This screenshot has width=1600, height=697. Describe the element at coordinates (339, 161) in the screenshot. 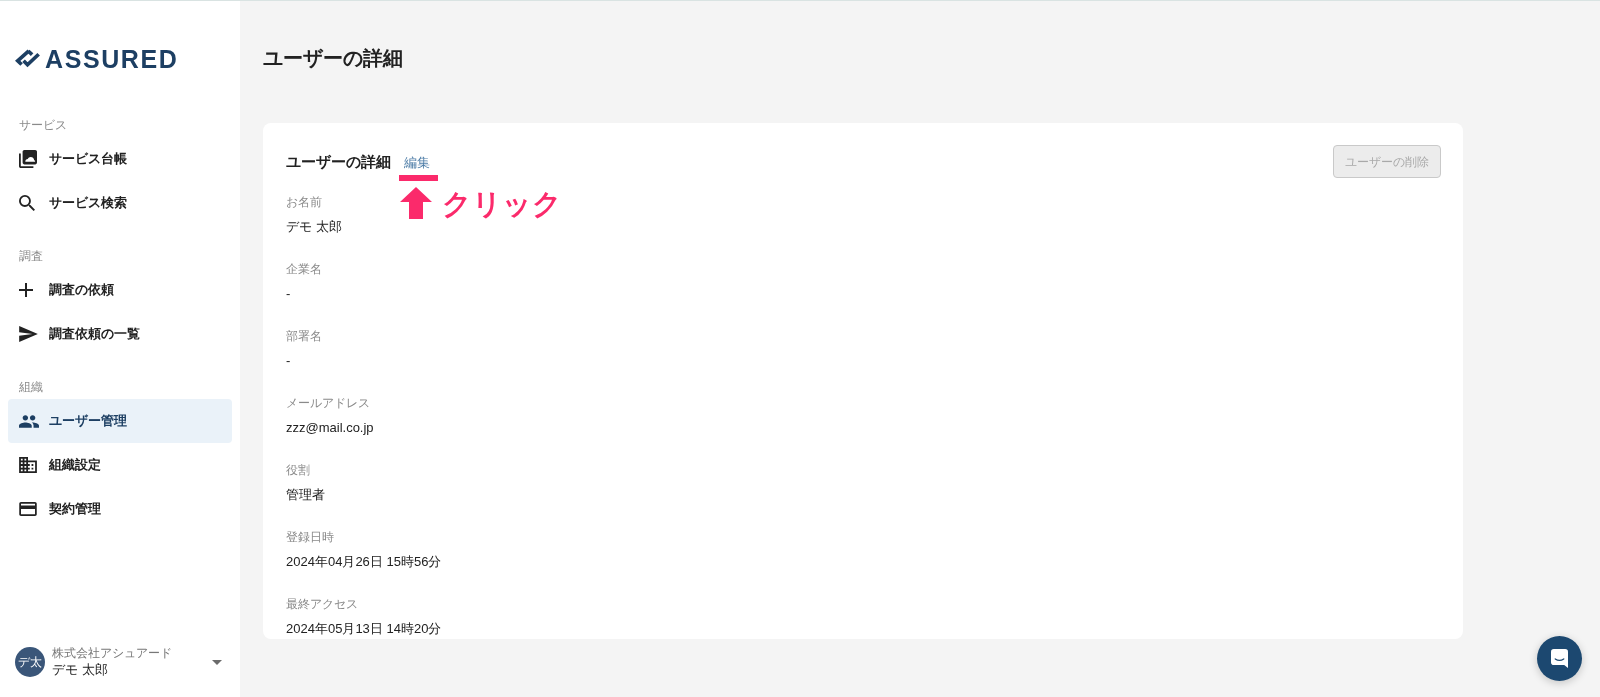

I see `card-title: ユーザーの詳細` at that location.